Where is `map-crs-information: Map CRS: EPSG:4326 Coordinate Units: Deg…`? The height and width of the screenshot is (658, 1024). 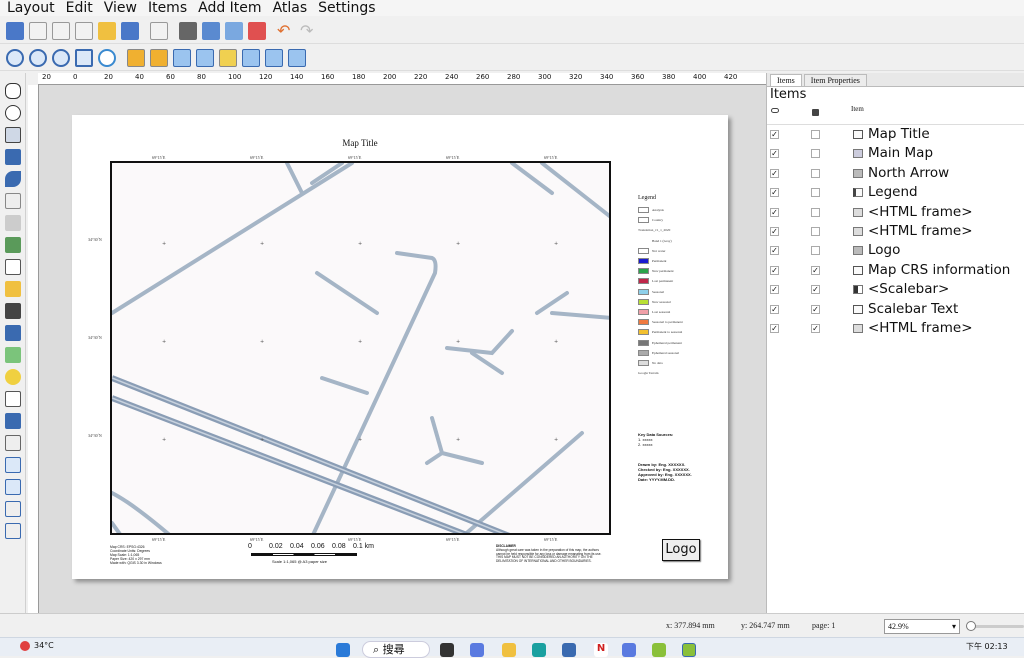 map-crs-information: Map CRS: EPSG:4326 Coordinate Units: Deg… is located at coordinates (136, 555).